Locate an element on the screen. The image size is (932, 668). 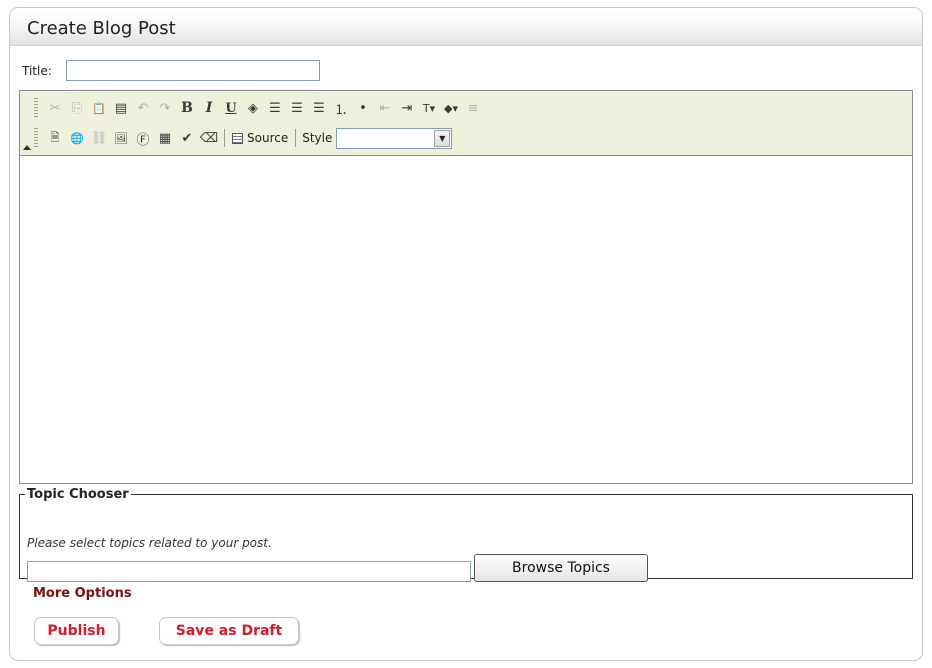
browse-topics-button: Browse Topics is located at coordinates (561, 568).